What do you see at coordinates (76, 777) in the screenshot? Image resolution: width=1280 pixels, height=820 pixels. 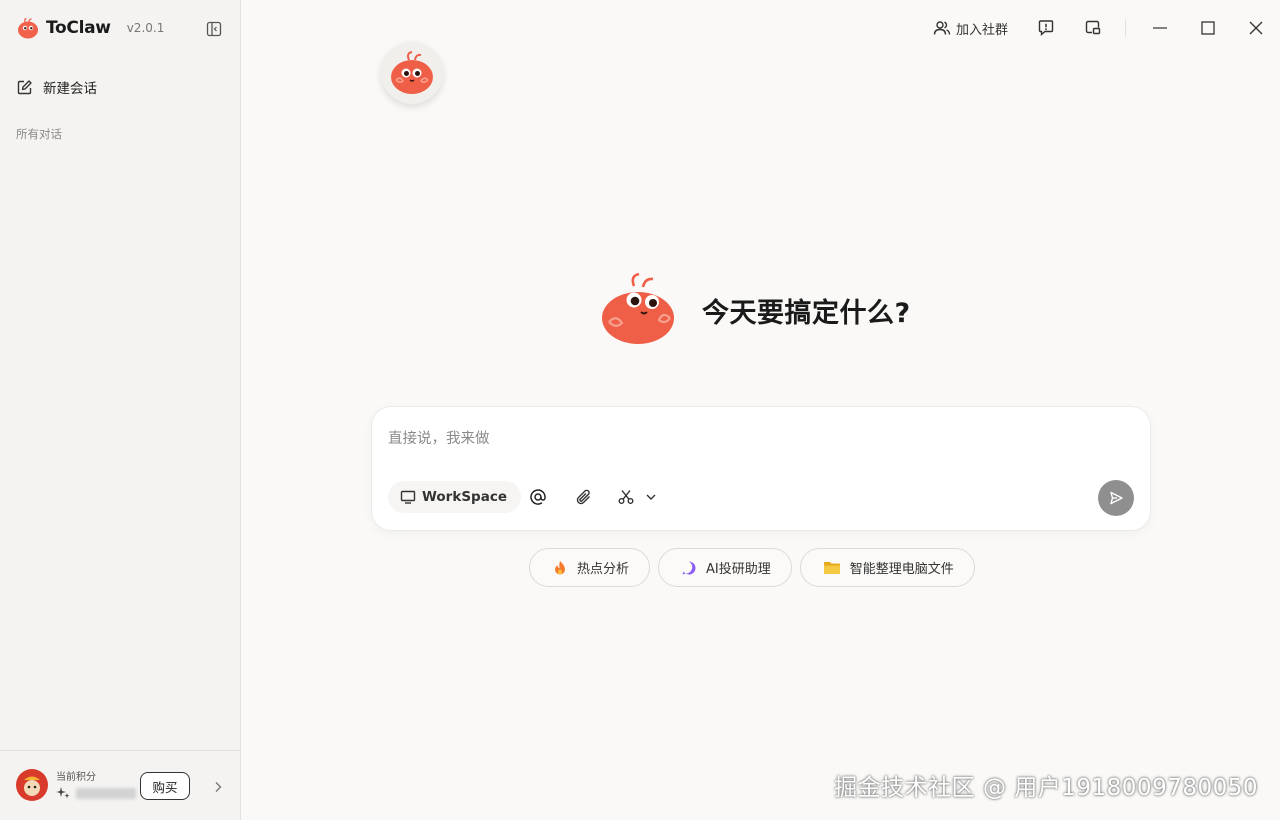 I see `points-label: 当前积分` at bounding box center [76, 777].